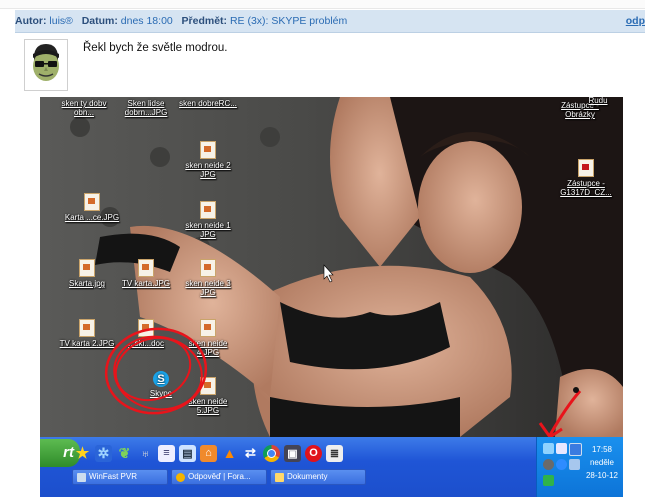 This screenshot has width=645, height=499. I want to click on skype-tray-icon, so click(548, 448).